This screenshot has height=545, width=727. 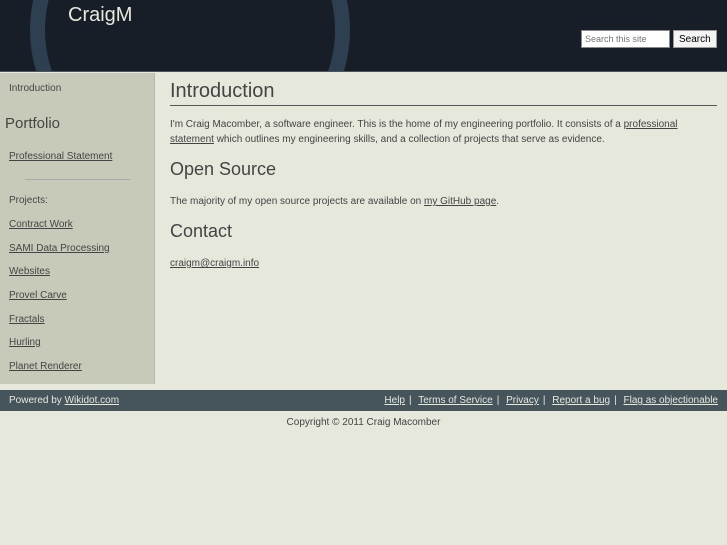 I want to click on search-input, so click(x=625, y=39).